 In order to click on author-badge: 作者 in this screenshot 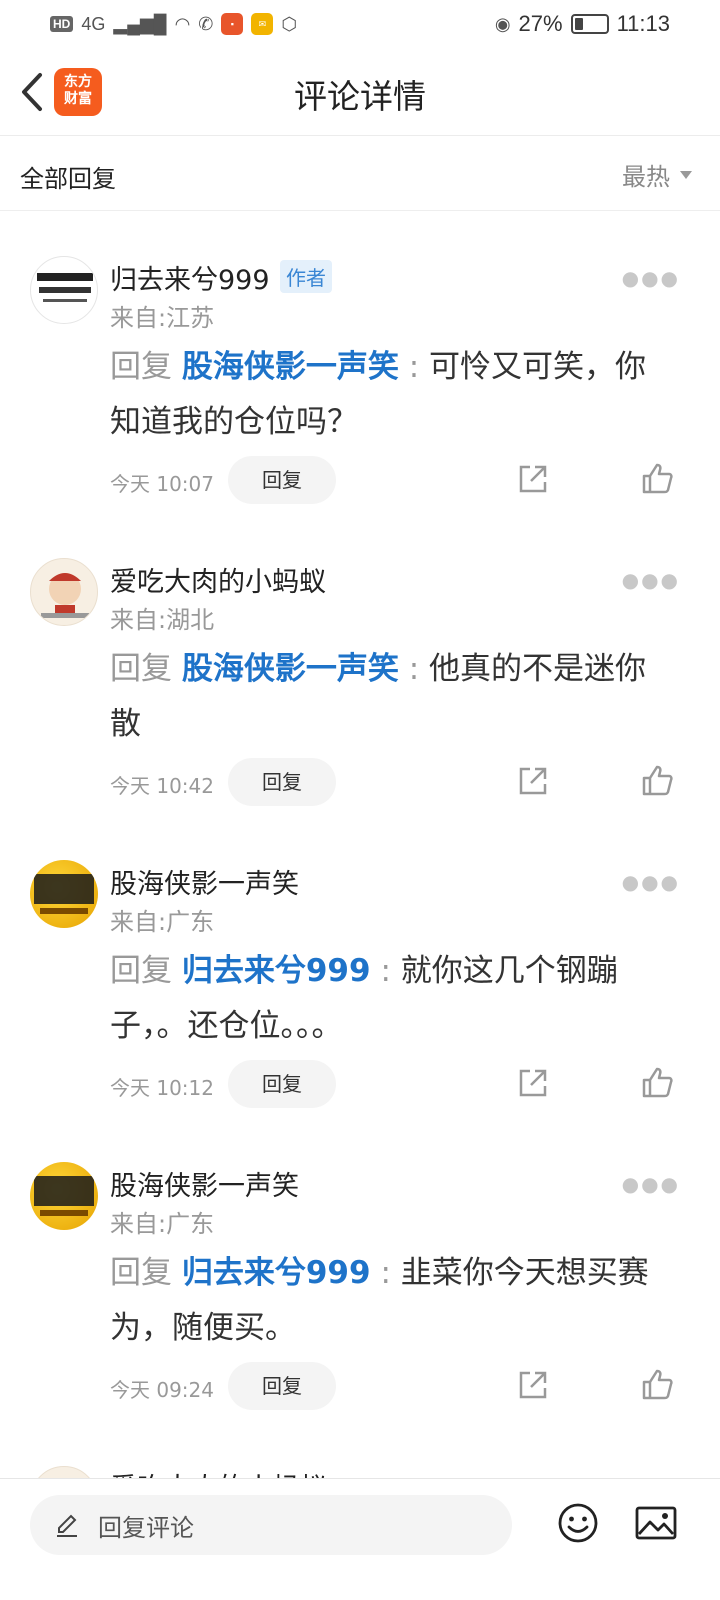, I will do `click(306, 276)`.